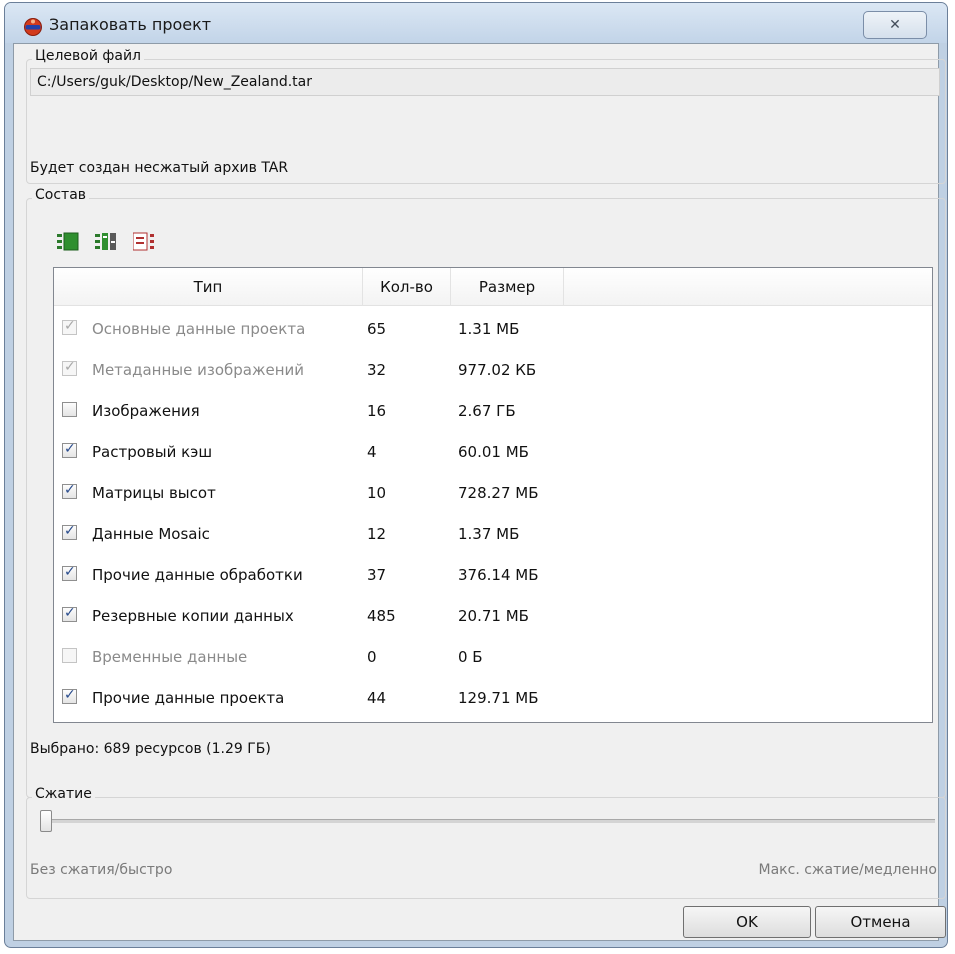 Image resolution: width=955 pixels, height=954 pixels. Describe the element at coordinates (498, 574) in the screenshot. I see `row-size: 376.14 МБ` at that location.